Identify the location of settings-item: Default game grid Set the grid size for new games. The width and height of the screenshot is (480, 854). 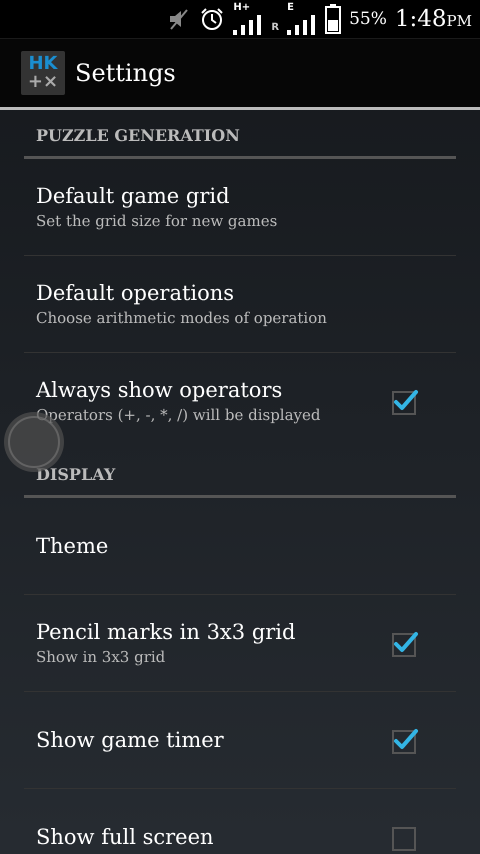
(240, 207).